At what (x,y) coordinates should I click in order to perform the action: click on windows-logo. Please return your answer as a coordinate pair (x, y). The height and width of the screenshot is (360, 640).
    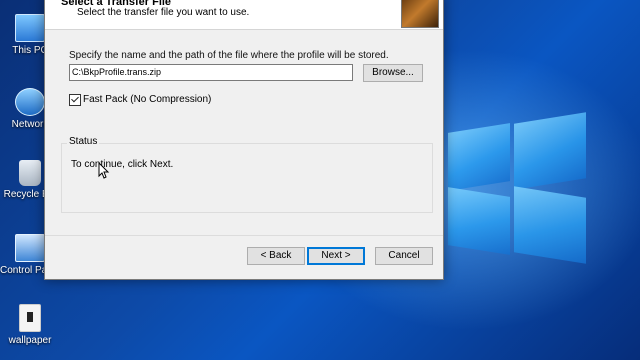
    Looking at the image, I should click on (543, 188).